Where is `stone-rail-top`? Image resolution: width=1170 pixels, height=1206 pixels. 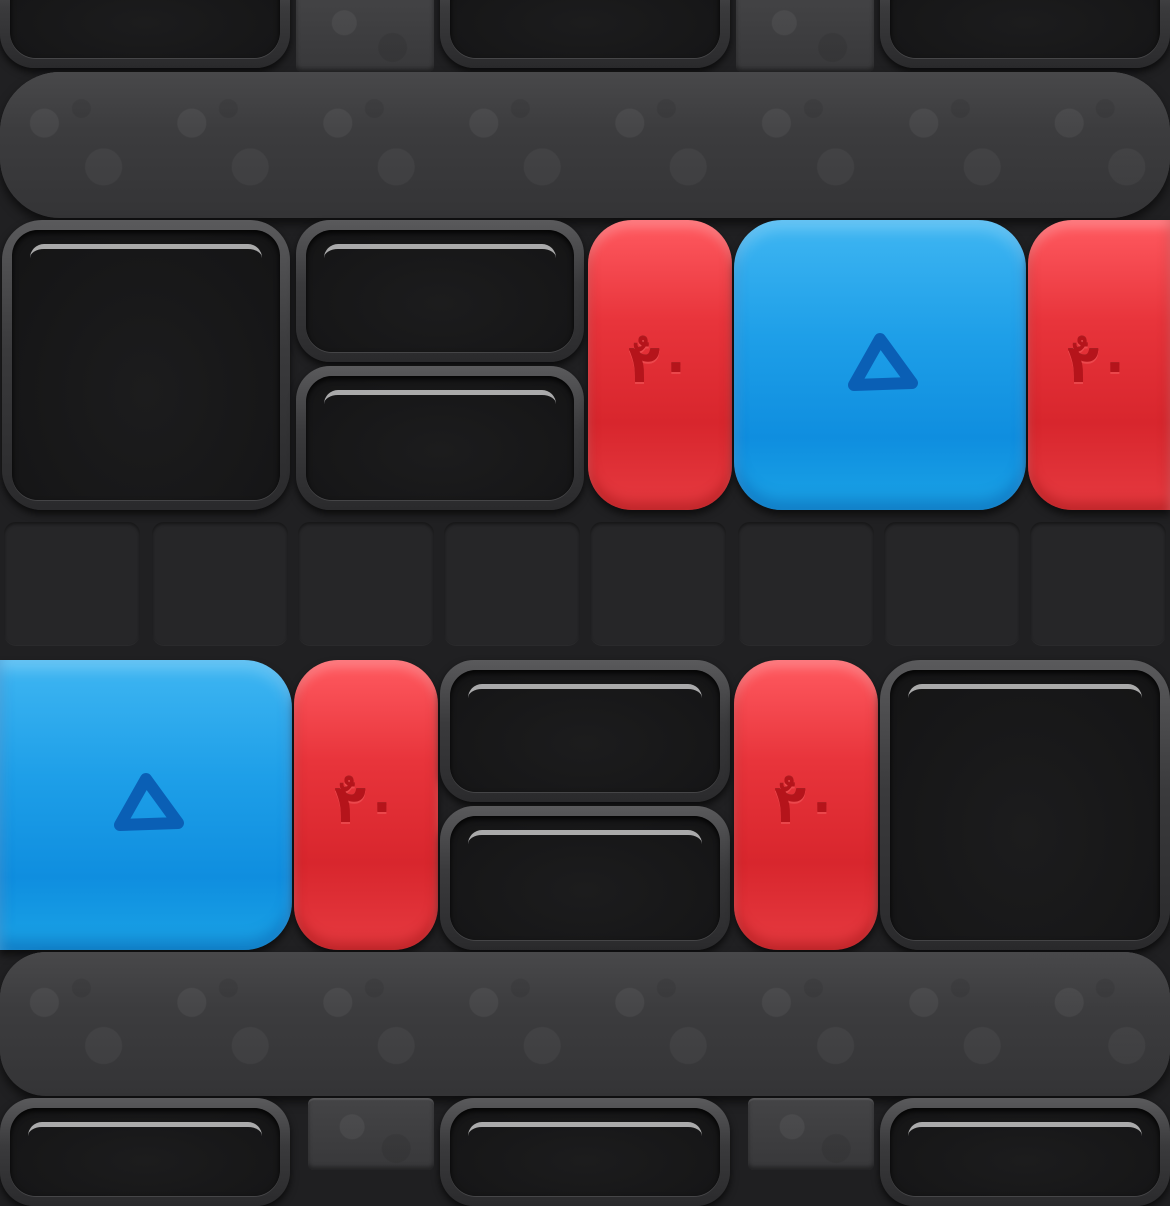 stone-rail-top is located at coordinates (585, 145).